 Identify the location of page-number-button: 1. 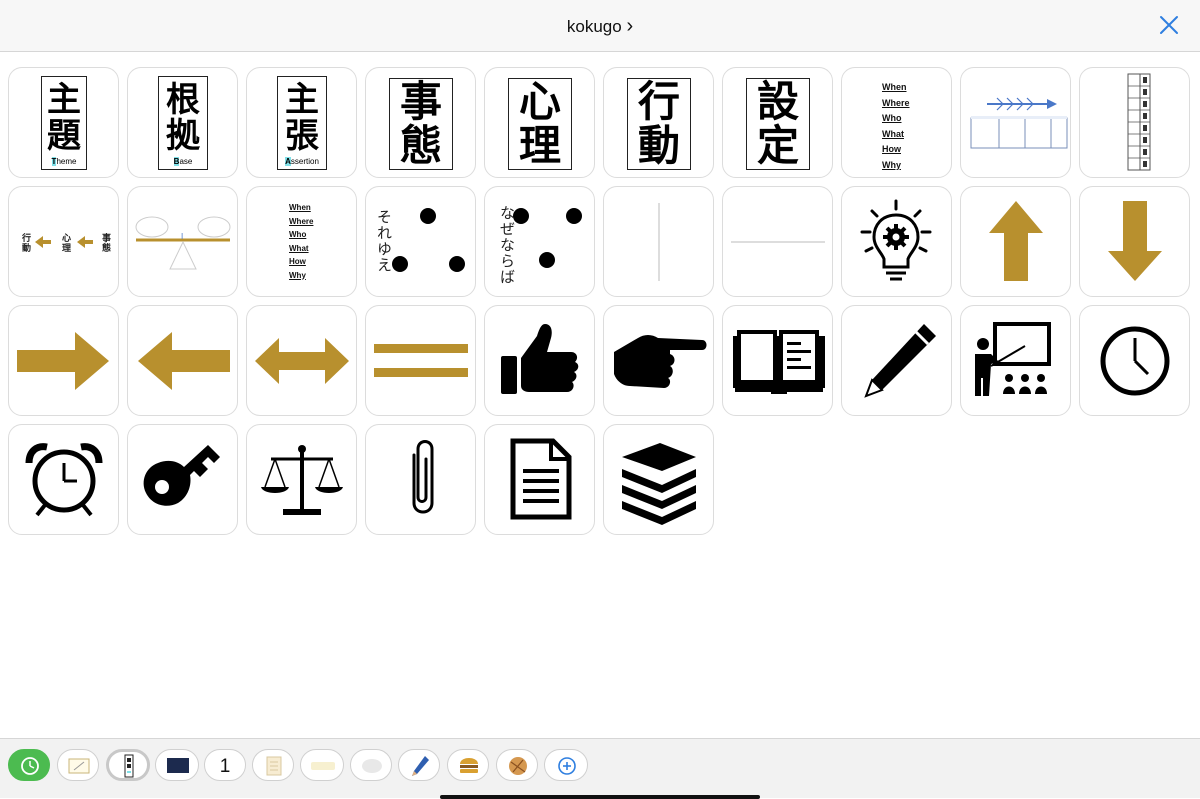
(225, 765).